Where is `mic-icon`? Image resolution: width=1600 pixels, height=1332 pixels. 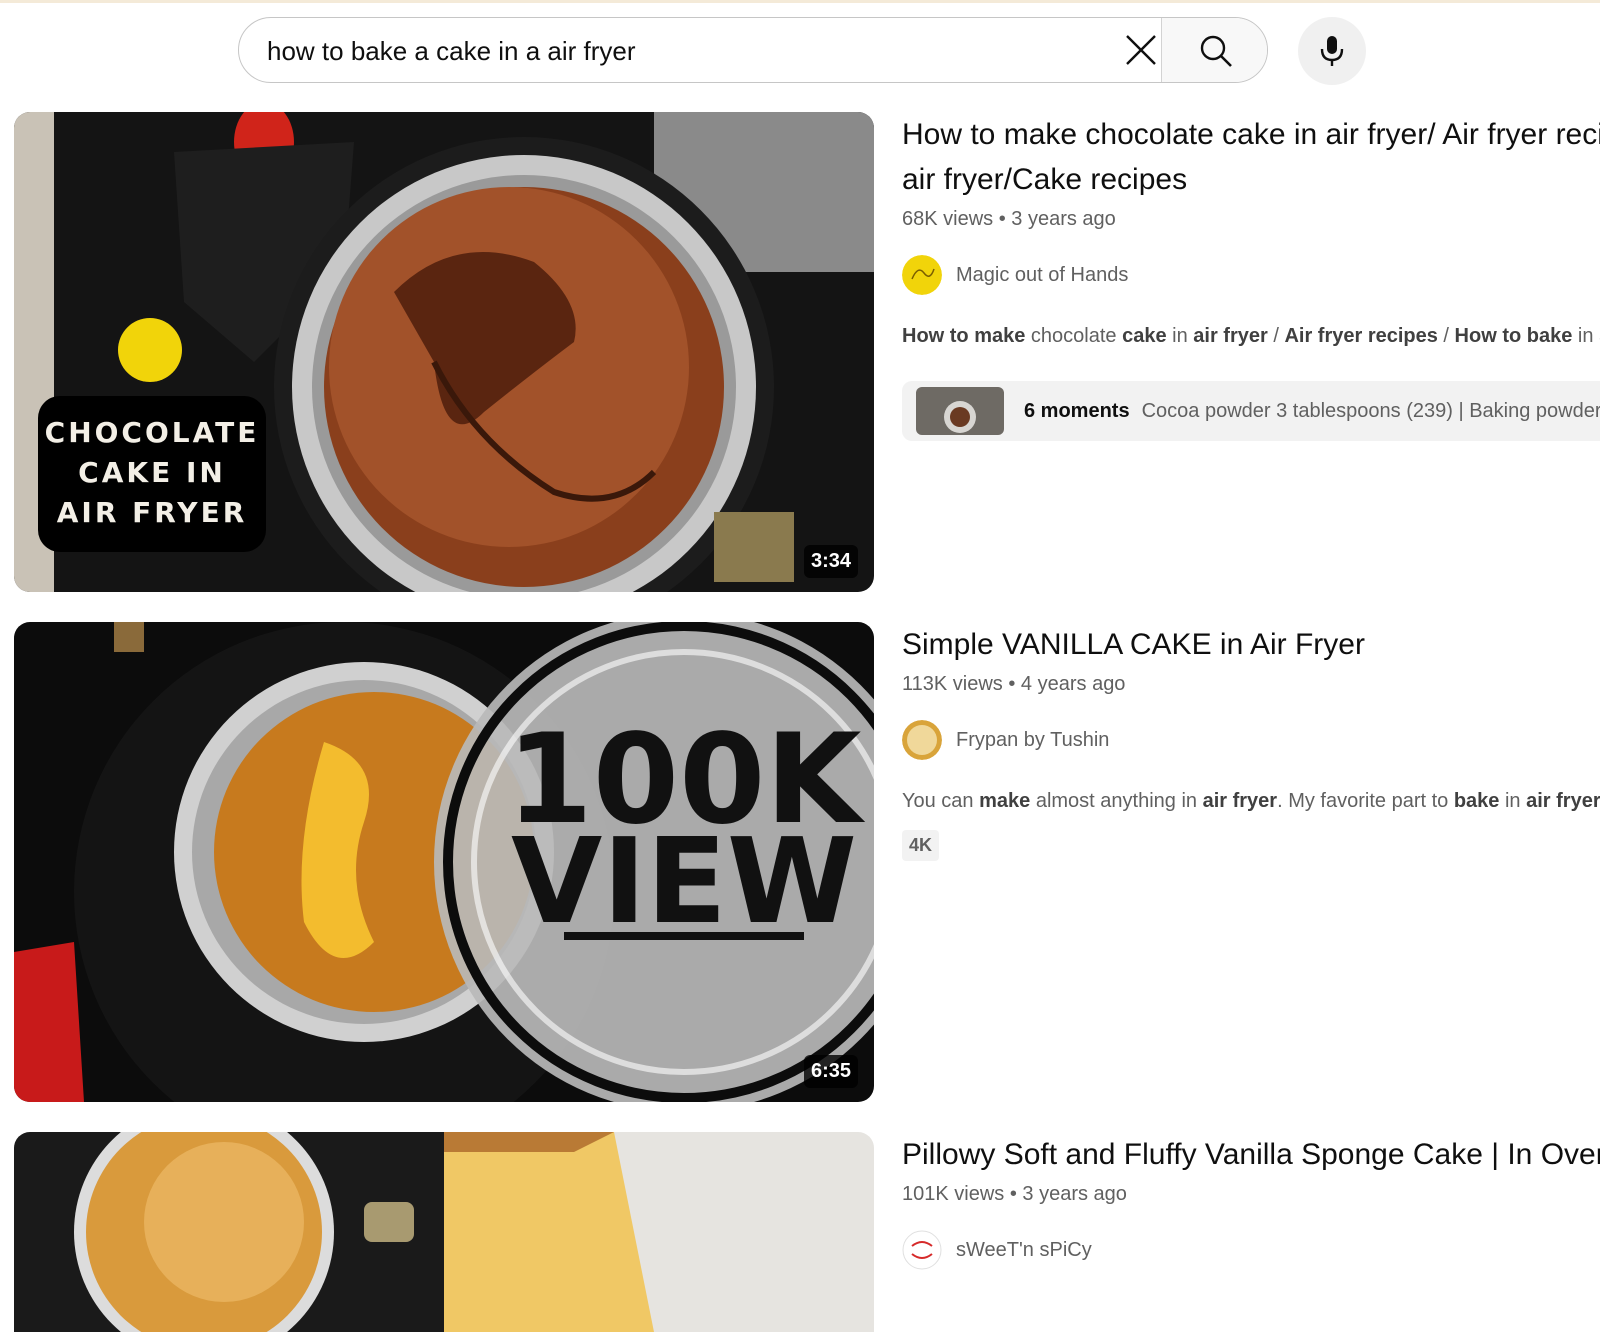
mic-icon is located at coordinates (1332, 51).